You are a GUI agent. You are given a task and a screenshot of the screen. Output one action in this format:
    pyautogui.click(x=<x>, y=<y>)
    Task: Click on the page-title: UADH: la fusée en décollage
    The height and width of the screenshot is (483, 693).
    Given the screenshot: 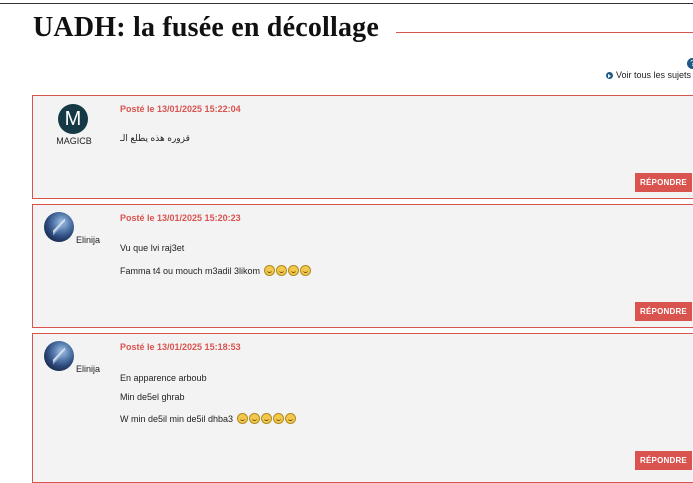 What is the action you would take?
    pyautogui.click(x=206, y=27)
    